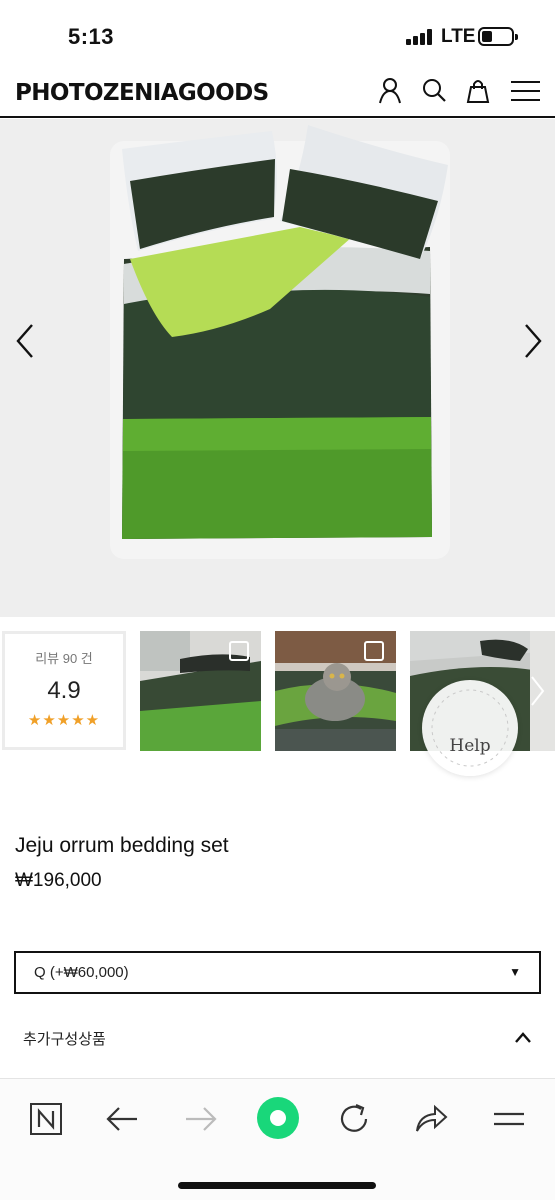  I want to click on back-arrow-icon, so click(123, 1119).